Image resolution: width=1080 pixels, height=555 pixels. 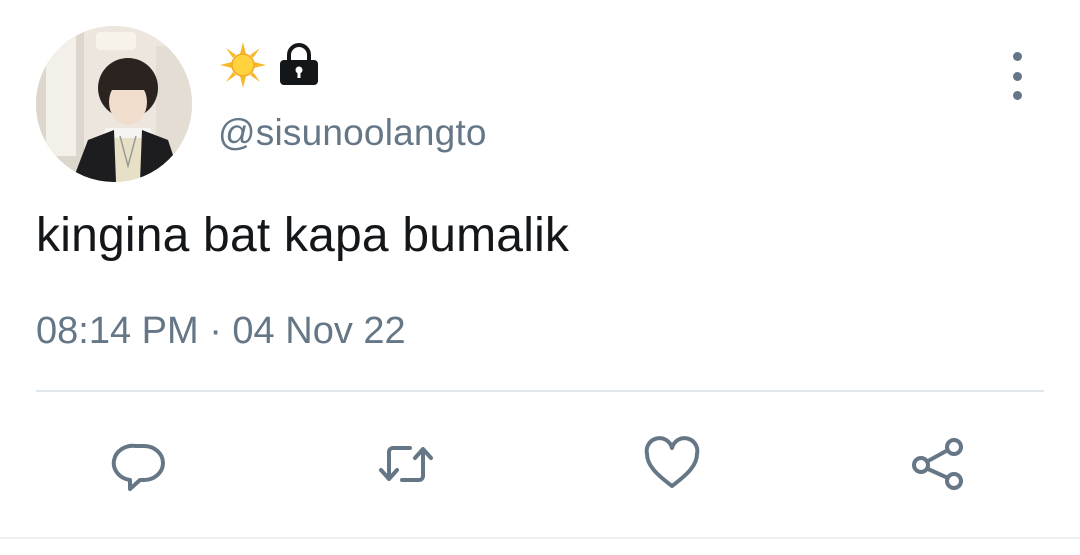 I want to click on avatar-image, so click(x=114, y=104).